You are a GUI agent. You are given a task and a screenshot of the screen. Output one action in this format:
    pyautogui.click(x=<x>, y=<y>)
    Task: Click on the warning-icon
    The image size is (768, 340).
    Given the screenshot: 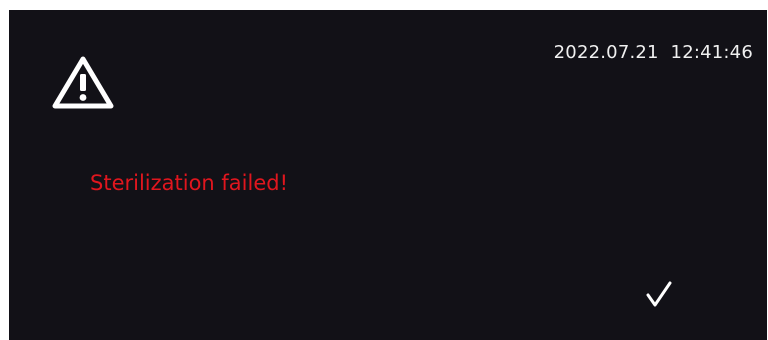 What is the action you would take?
    pyautogui.click(x=83, y=82)
    